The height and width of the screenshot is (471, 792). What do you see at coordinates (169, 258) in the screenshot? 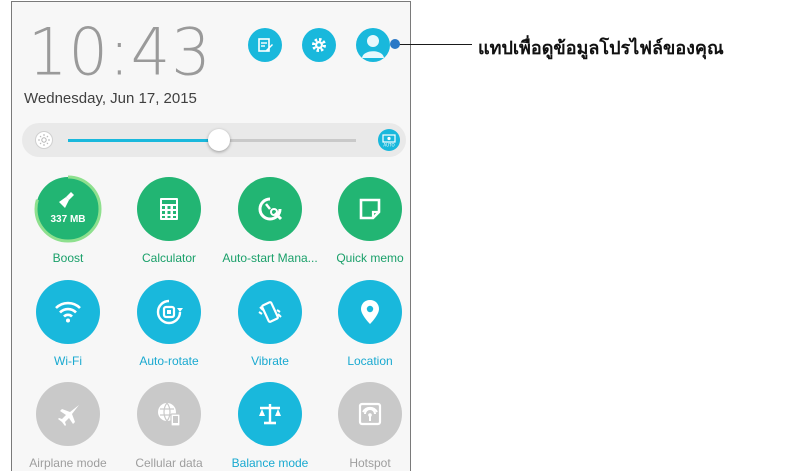
I see `calculator-label: Calculator` at bounding box center [169, 258].